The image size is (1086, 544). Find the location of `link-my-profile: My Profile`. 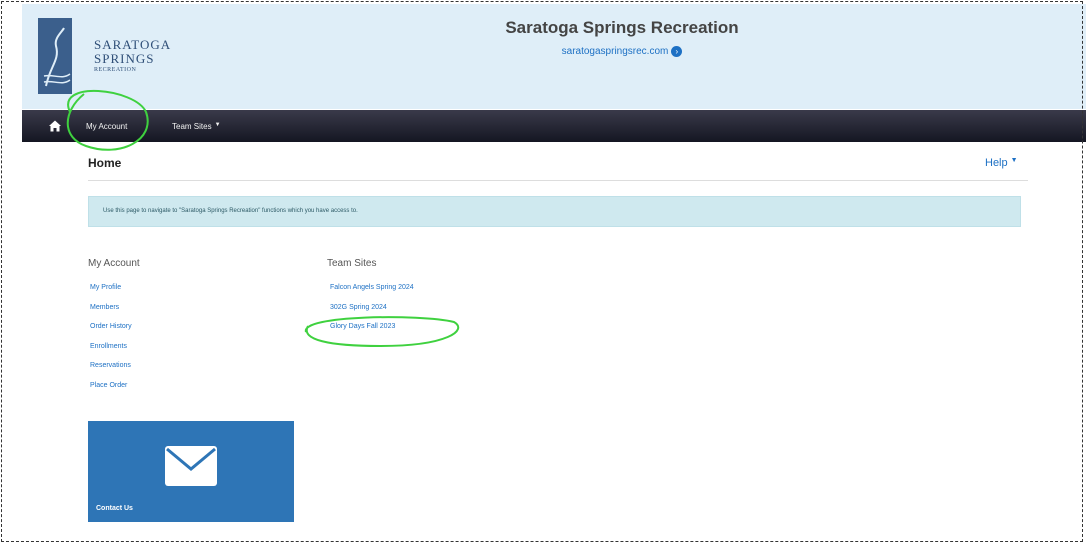

link-my-profile: My Profile is located at coordinates (111, 292).